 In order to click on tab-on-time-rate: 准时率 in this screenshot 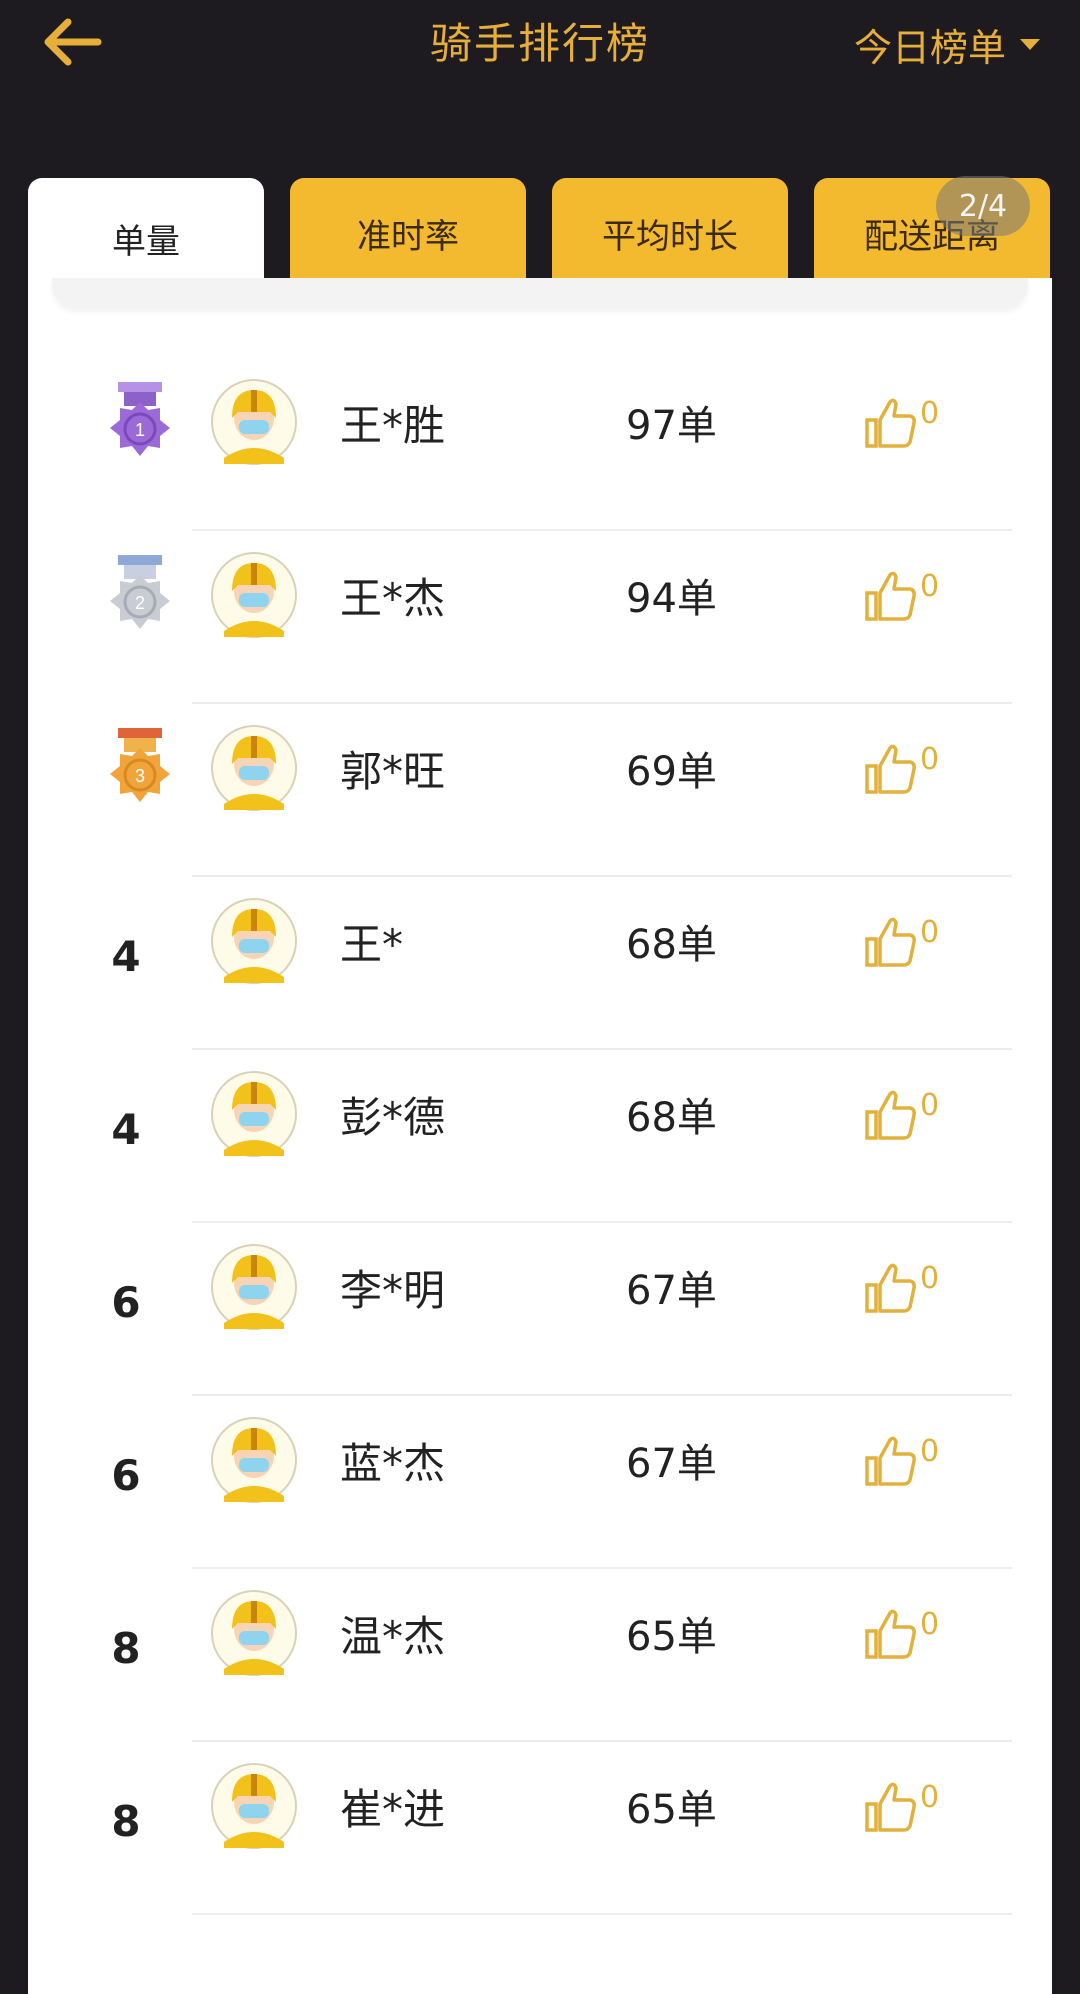, I will do `click(408, 228)`.